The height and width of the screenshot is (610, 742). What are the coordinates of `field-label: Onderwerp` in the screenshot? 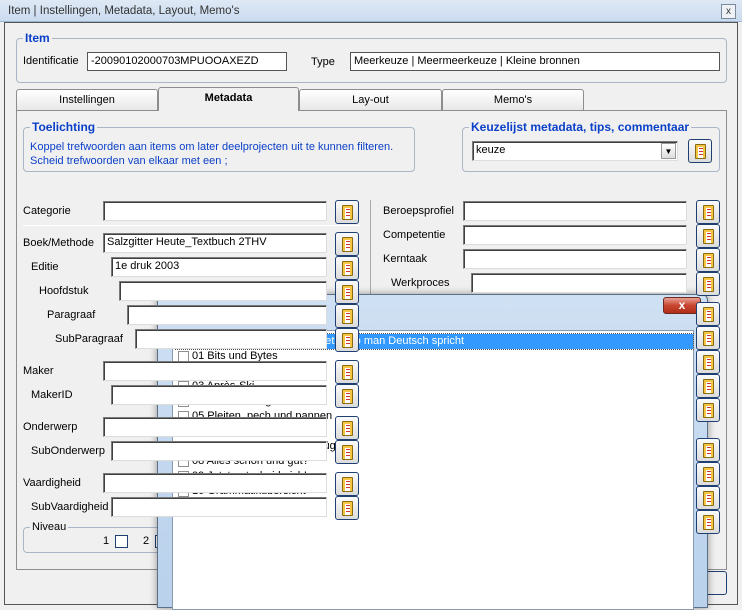 It's located at (50, 427).